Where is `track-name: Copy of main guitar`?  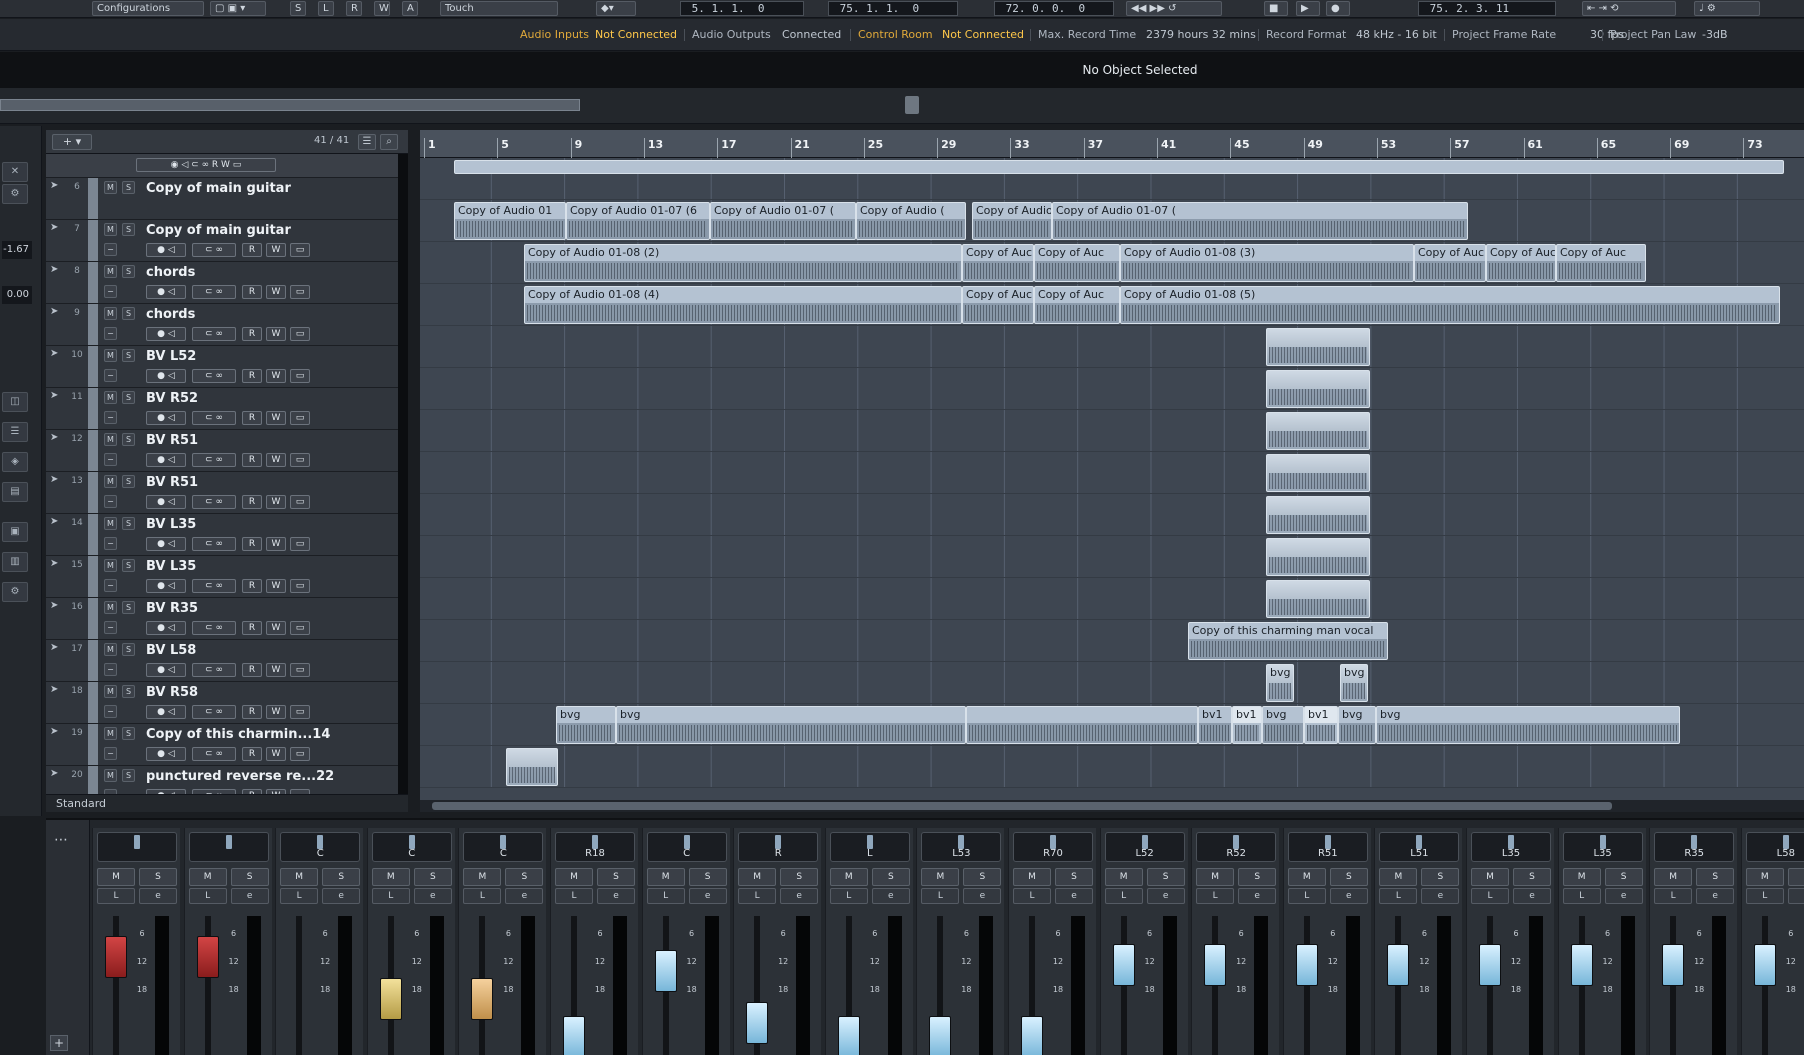
track-name: Copy of main guitar is located at coordinates (246, 230).